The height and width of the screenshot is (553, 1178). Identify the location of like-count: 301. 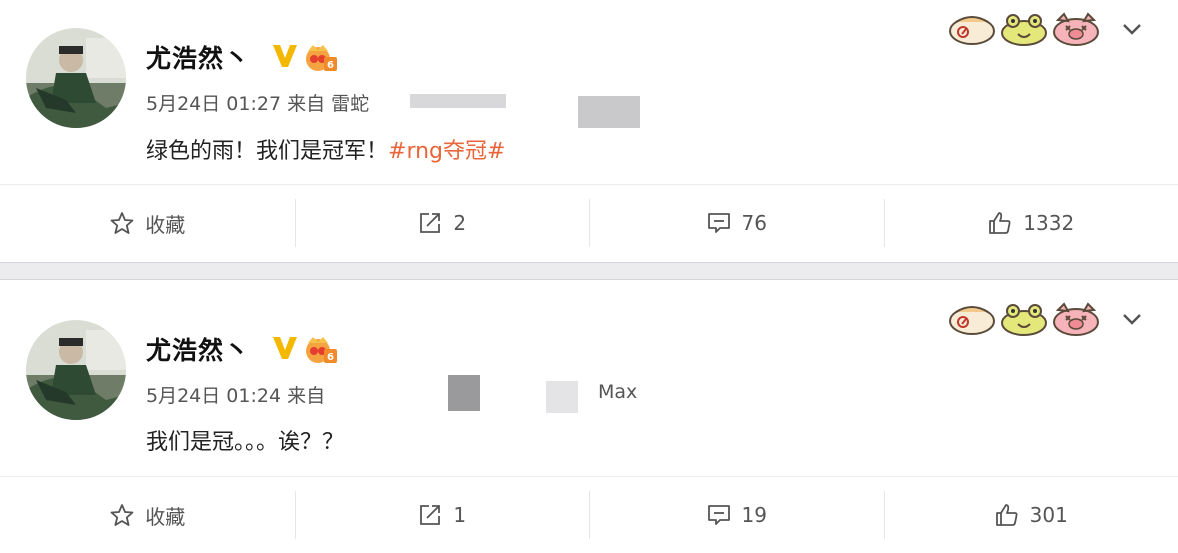
(1049, 515).